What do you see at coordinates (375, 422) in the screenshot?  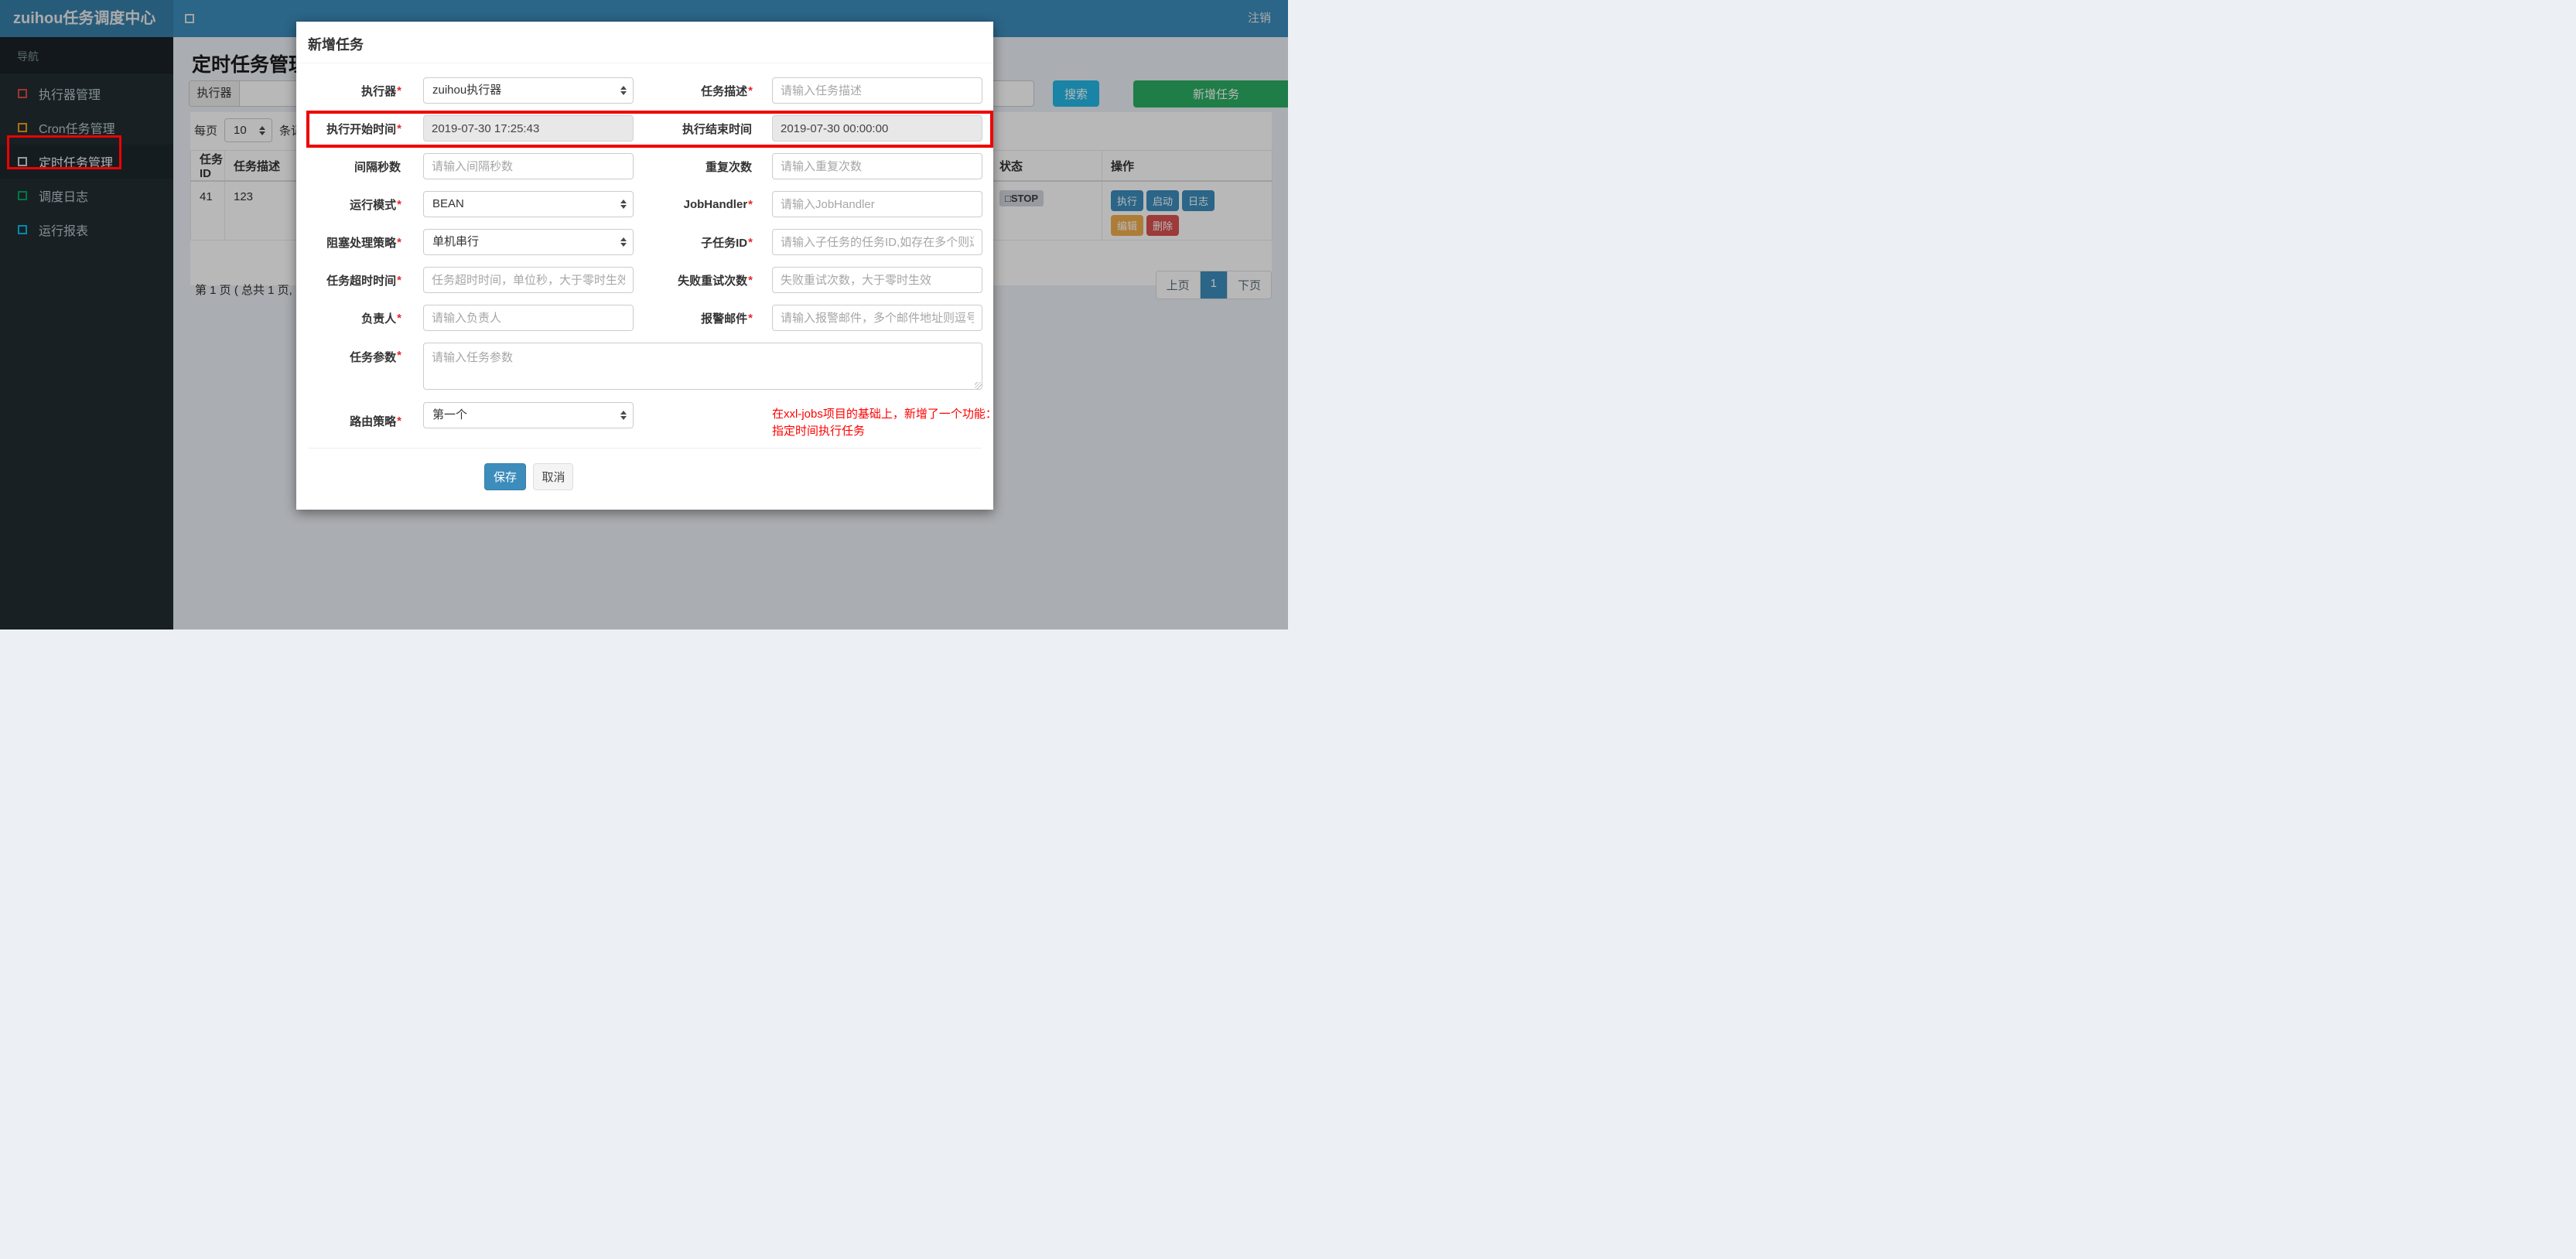 I see `route-strategy-label: 路由策略 *` at bounding box center [375, 422].